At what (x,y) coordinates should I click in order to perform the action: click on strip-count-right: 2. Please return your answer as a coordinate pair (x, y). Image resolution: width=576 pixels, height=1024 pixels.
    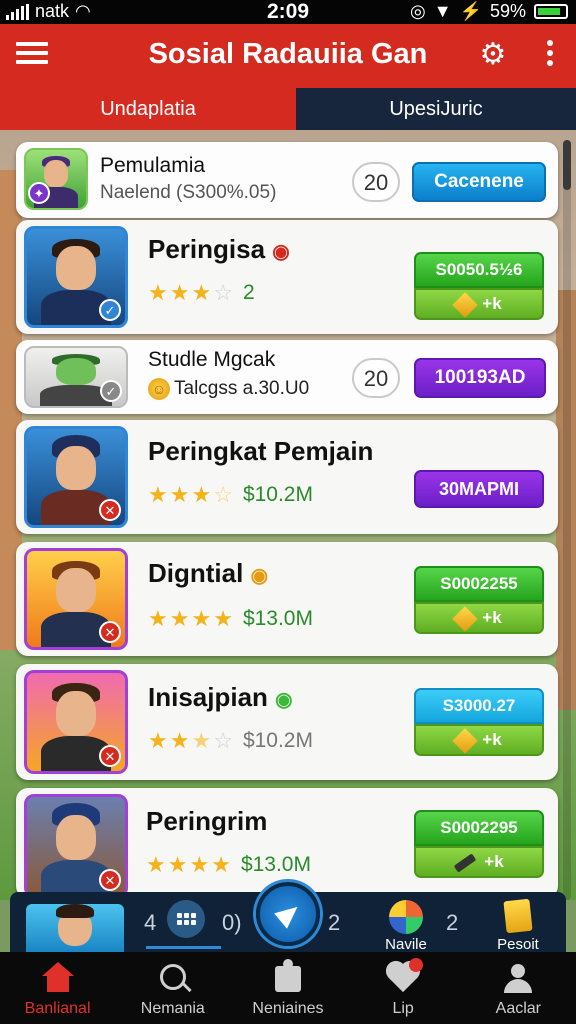
    Looking at the image, I should click on (334, 922).